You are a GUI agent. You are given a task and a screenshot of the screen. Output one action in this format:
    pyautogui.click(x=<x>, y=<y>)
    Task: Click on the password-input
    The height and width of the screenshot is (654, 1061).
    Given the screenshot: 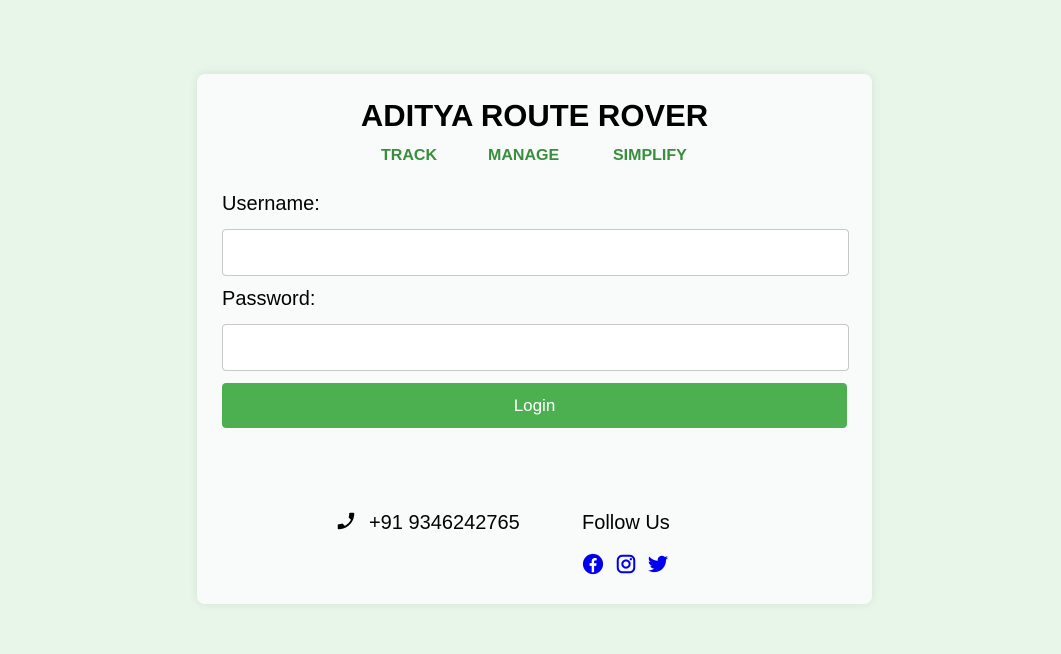 What is the action you would take?
    pyautogui.click(x=535, y=347)
    